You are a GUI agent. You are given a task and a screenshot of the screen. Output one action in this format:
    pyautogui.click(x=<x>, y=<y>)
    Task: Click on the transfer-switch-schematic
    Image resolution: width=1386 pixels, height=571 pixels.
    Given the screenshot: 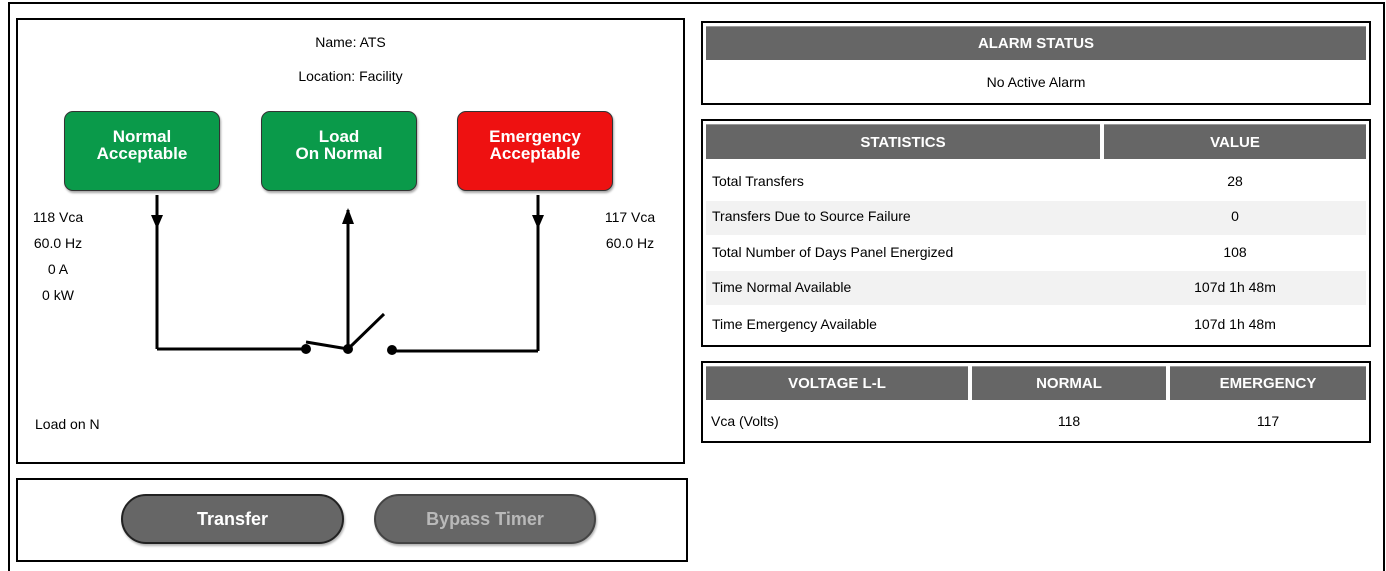 What is the action you would take?
    pyautogui.click(x=347, y=275)
    